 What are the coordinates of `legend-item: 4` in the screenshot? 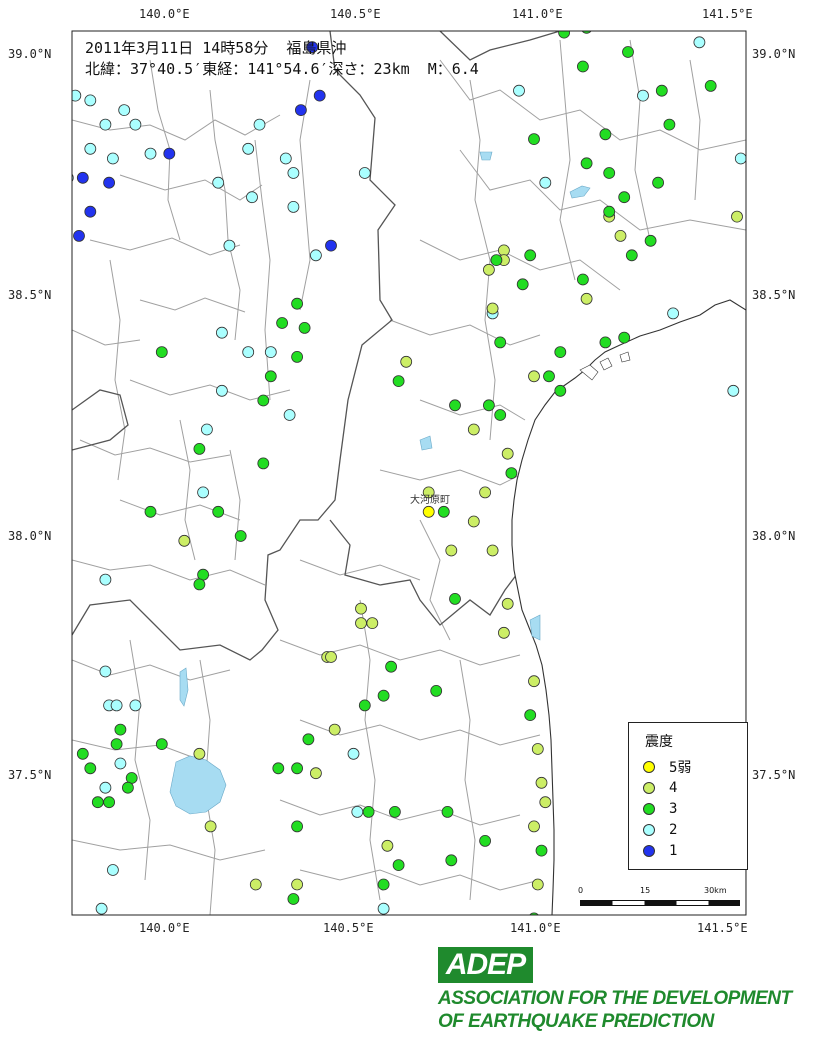 It's located at (660, 788).